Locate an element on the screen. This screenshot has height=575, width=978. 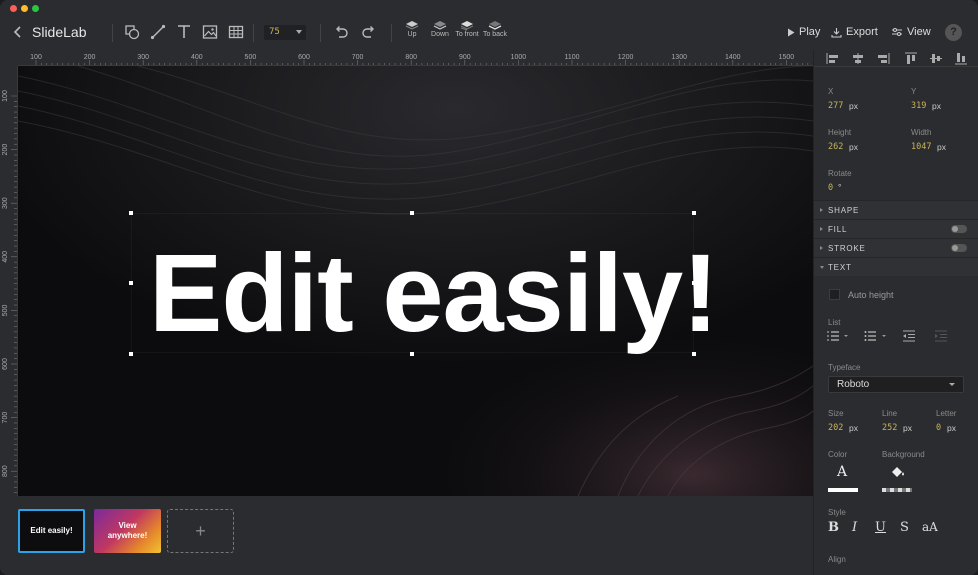
table-icon is located at coordinates (236, 32).